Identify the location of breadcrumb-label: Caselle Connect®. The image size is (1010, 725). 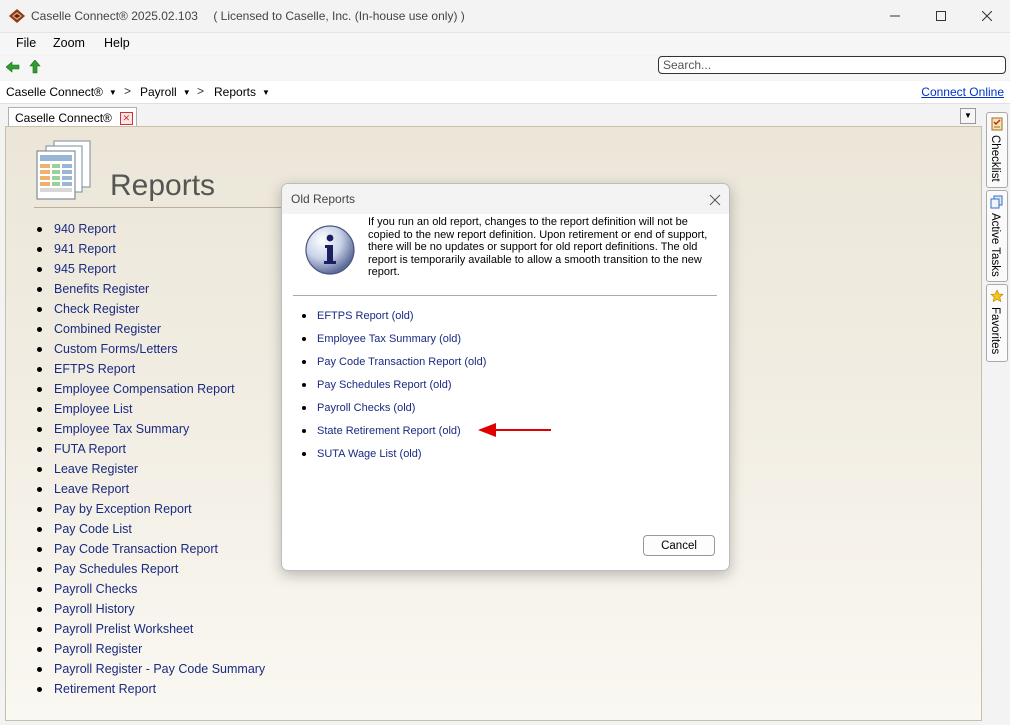
(54, 92).